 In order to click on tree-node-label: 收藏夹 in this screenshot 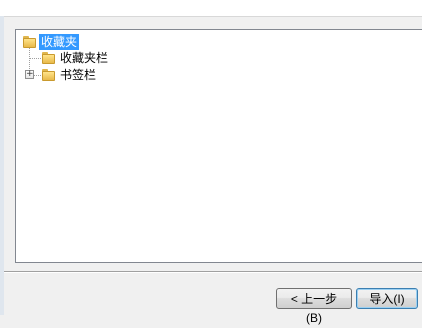, I will do `click(59, 42)`.